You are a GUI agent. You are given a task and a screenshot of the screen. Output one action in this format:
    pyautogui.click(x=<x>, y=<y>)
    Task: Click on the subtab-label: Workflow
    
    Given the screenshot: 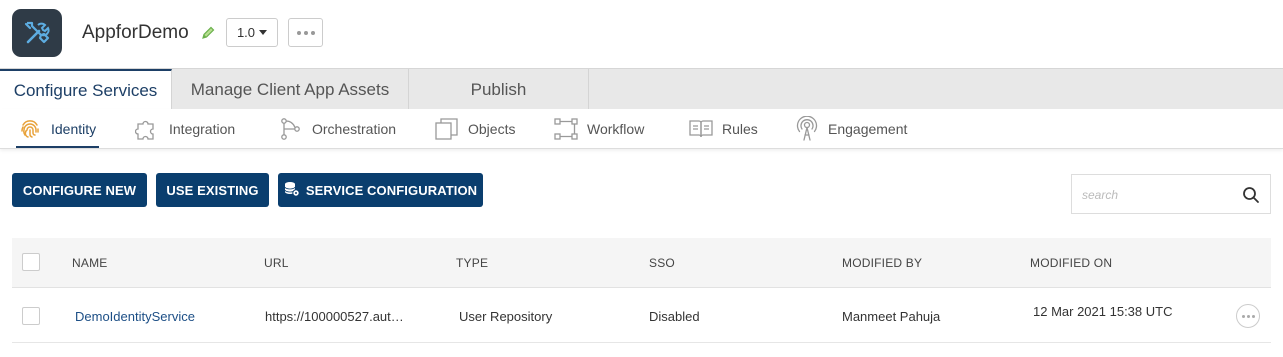 What is the action you would take?
    pyautogui.click(x=616, y=129)
    